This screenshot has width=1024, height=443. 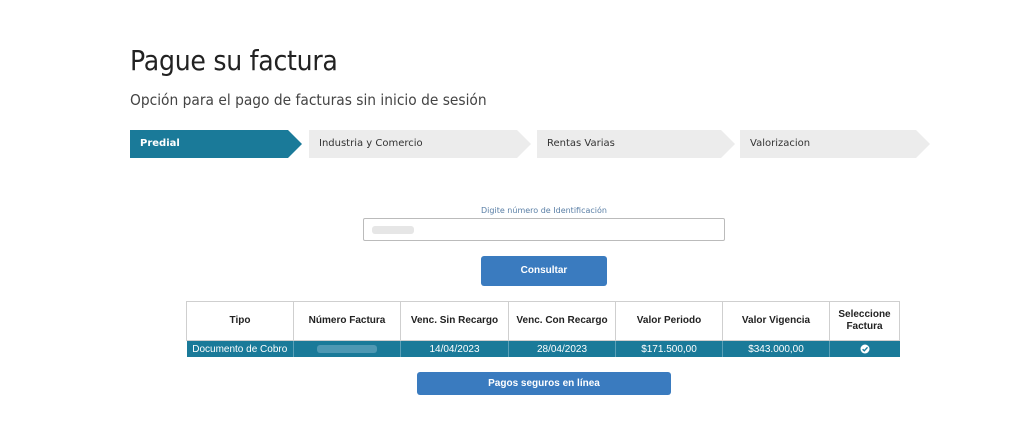 I want to click on redacted-invoice-number, so click(x=347, y=348).